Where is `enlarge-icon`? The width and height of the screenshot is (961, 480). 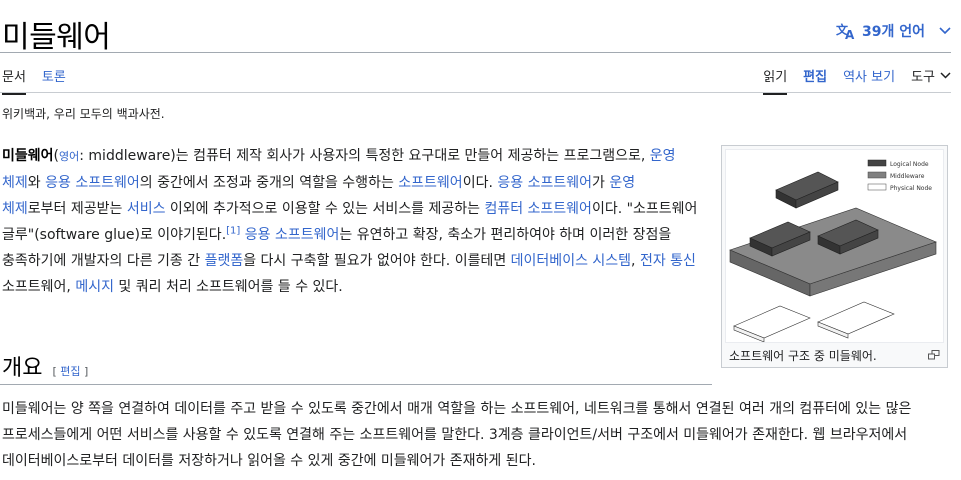
enlarge-icon is located at coordinates (934, 356).